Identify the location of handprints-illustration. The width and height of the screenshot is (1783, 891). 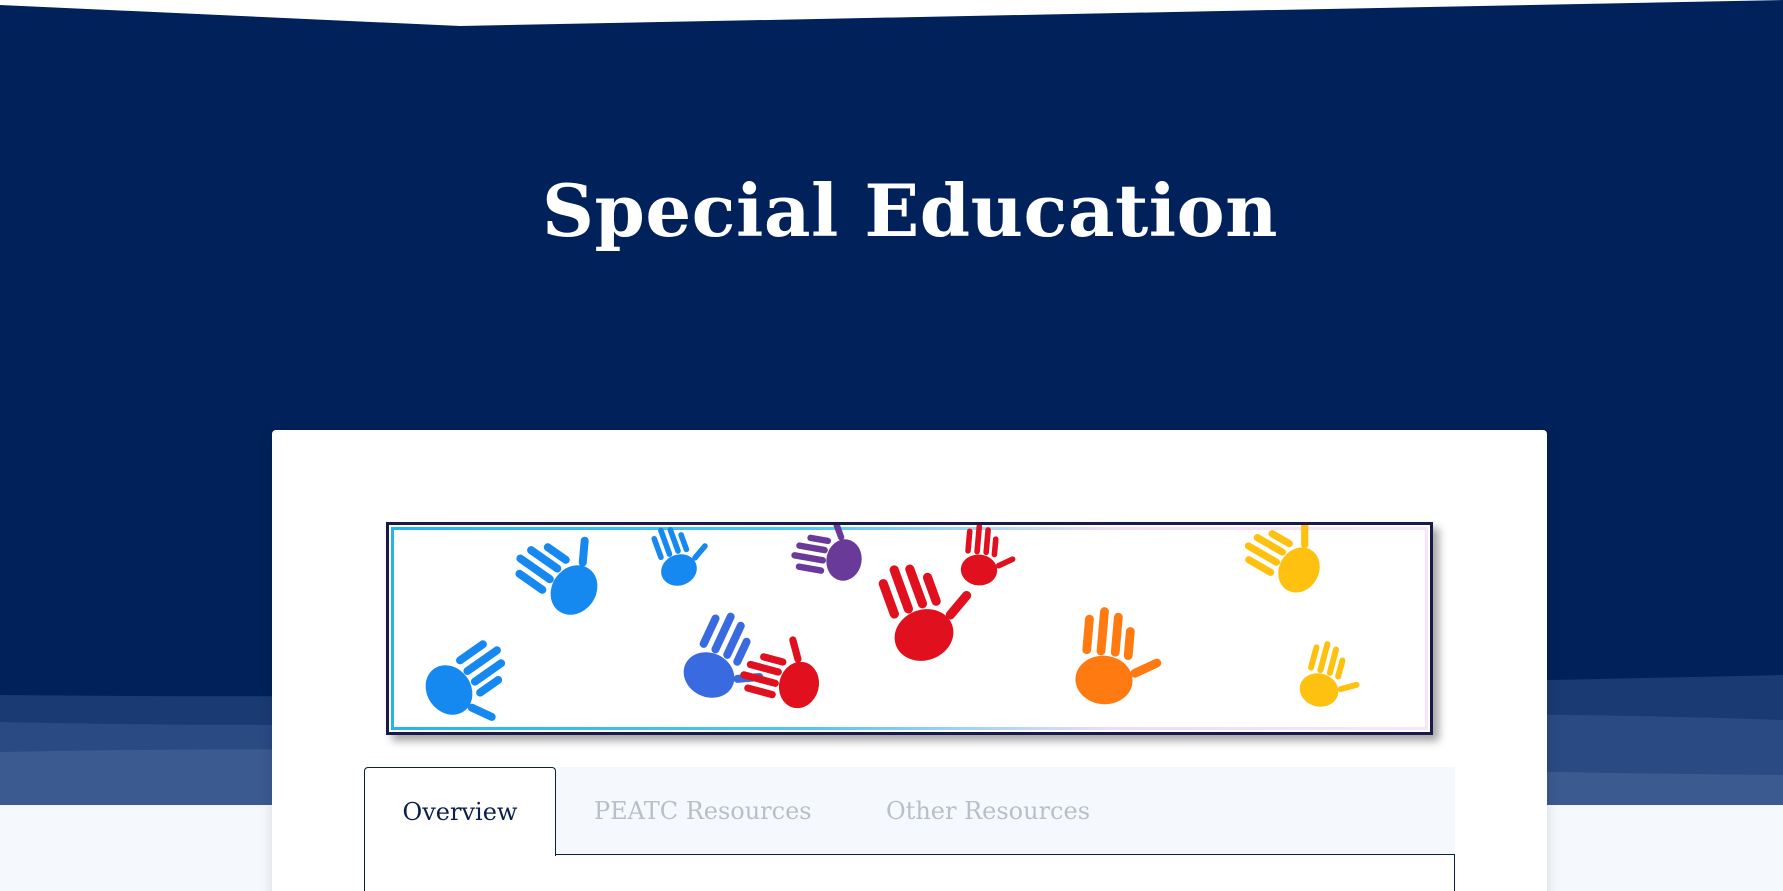
(893, 628).